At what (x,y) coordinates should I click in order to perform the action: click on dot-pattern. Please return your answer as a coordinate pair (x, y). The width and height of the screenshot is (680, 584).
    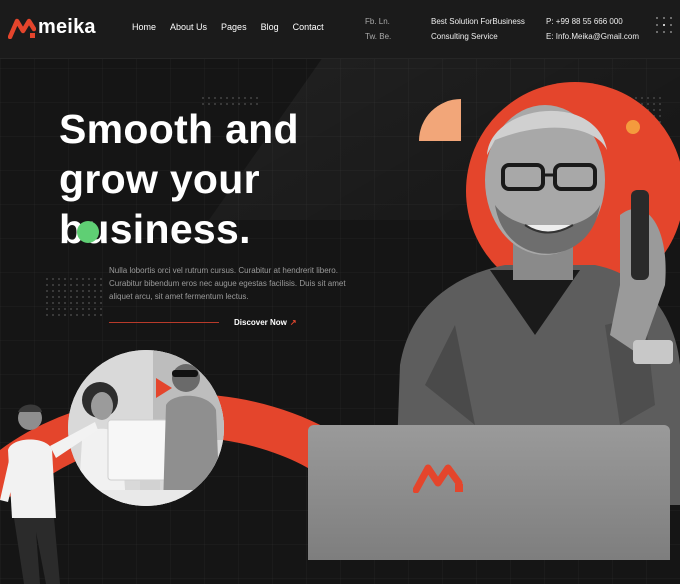
    Looking at the image, I should click on (74, 296).